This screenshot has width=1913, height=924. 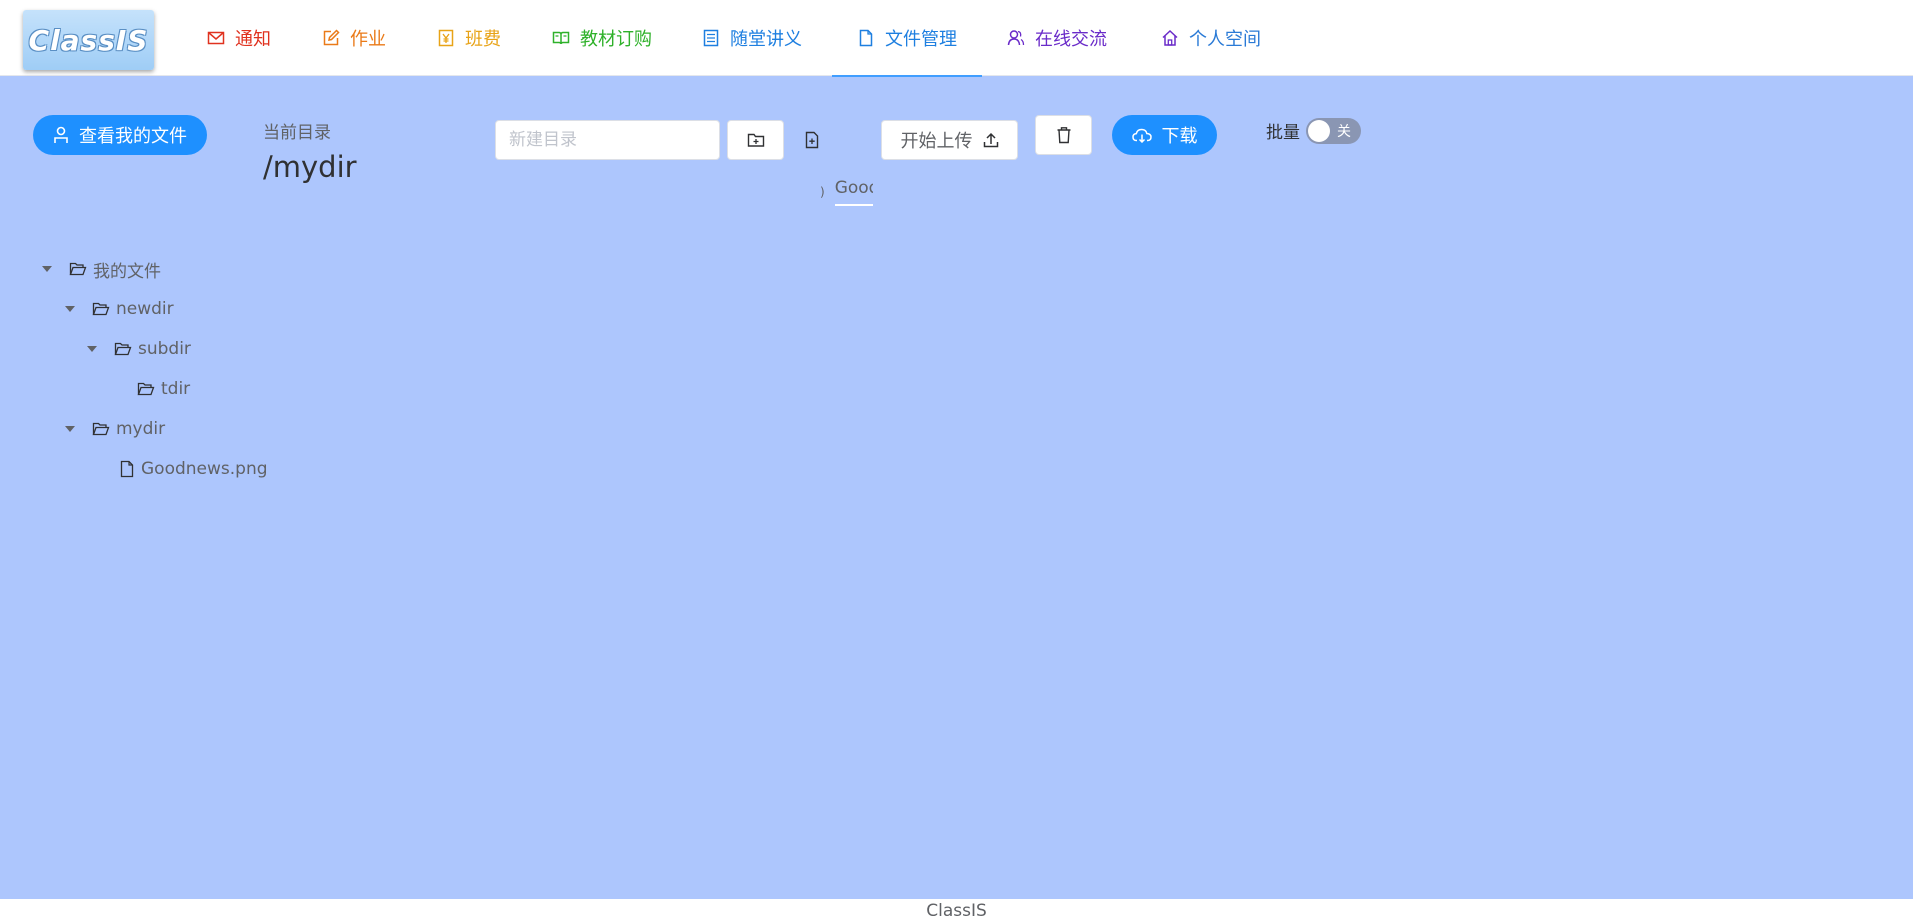 I want to click on download-button: 下载, so click(x=1164, y=135).